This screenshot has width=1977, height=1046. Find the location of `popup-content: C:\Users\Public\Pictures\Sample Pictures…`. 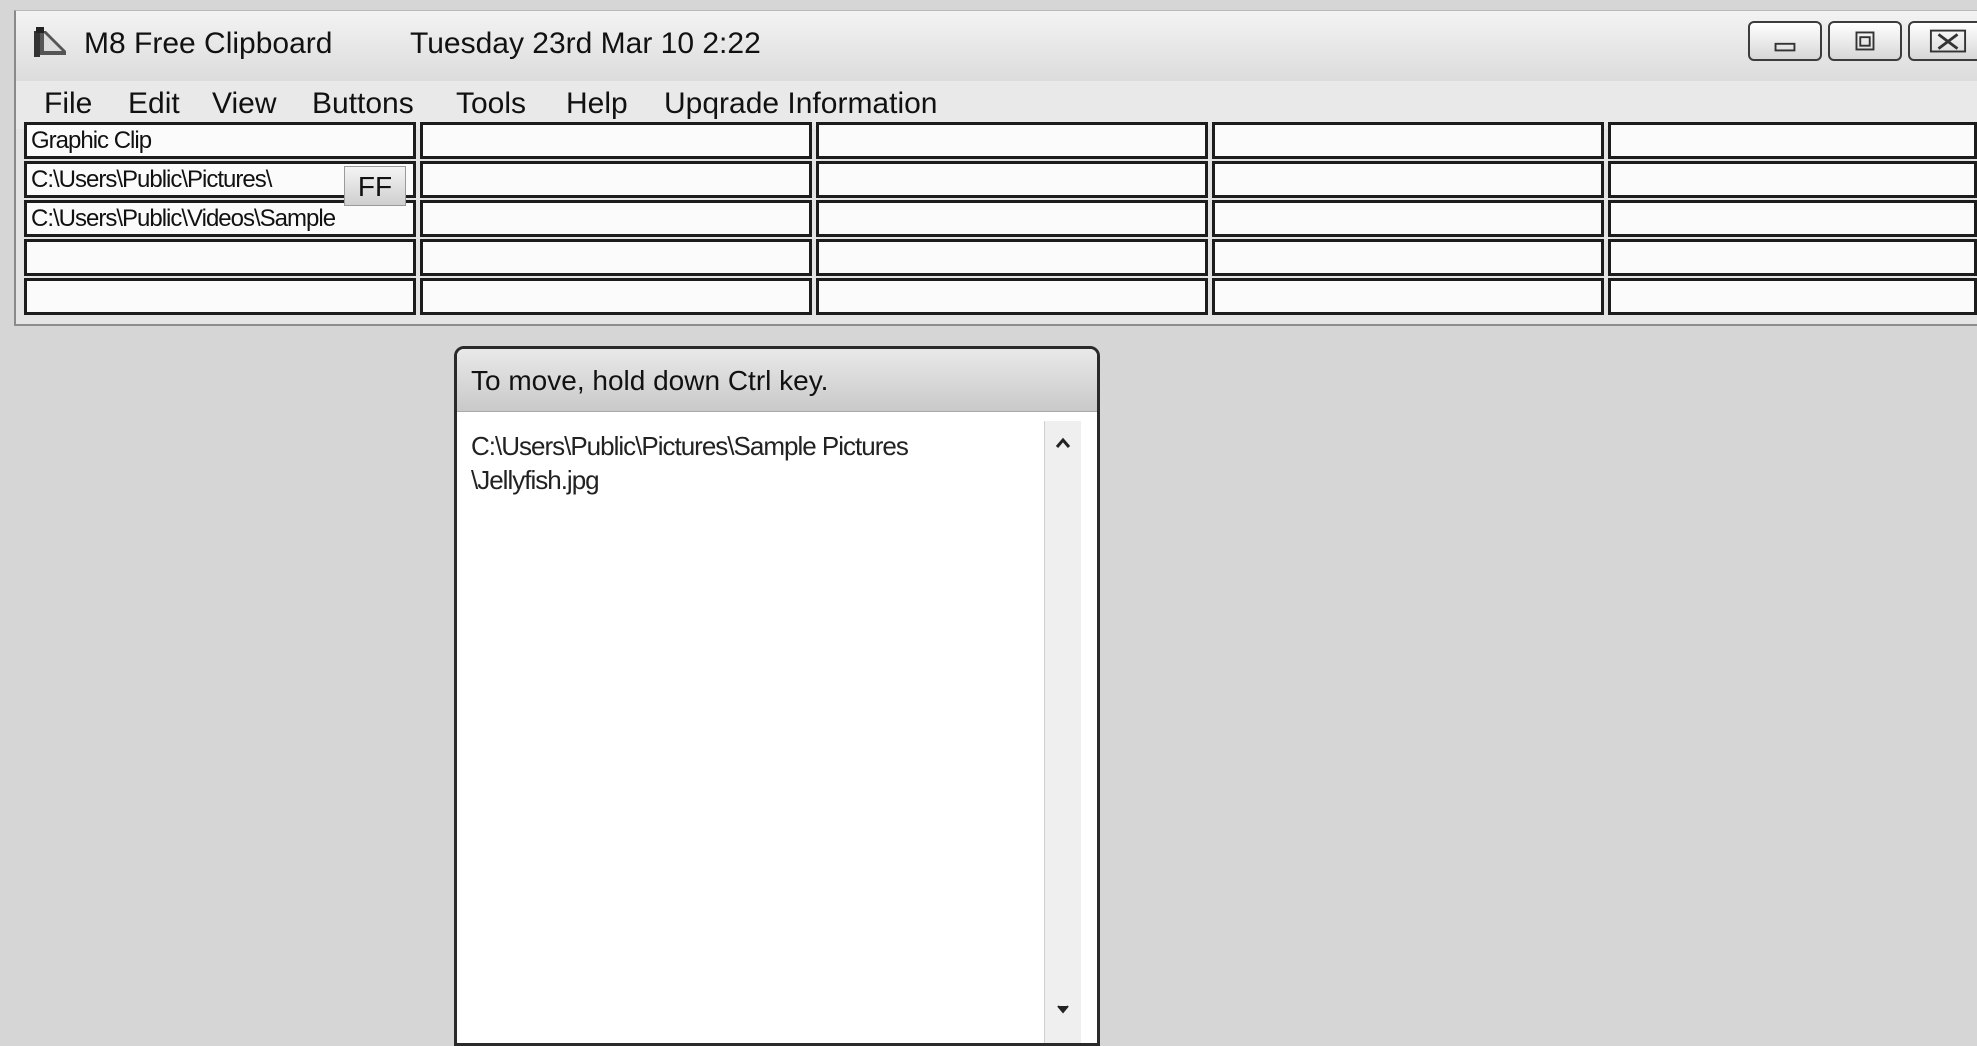

popup-content: C:\Users\Public\Pictures\Sample Pictures… is located at coordinates (751, 463).